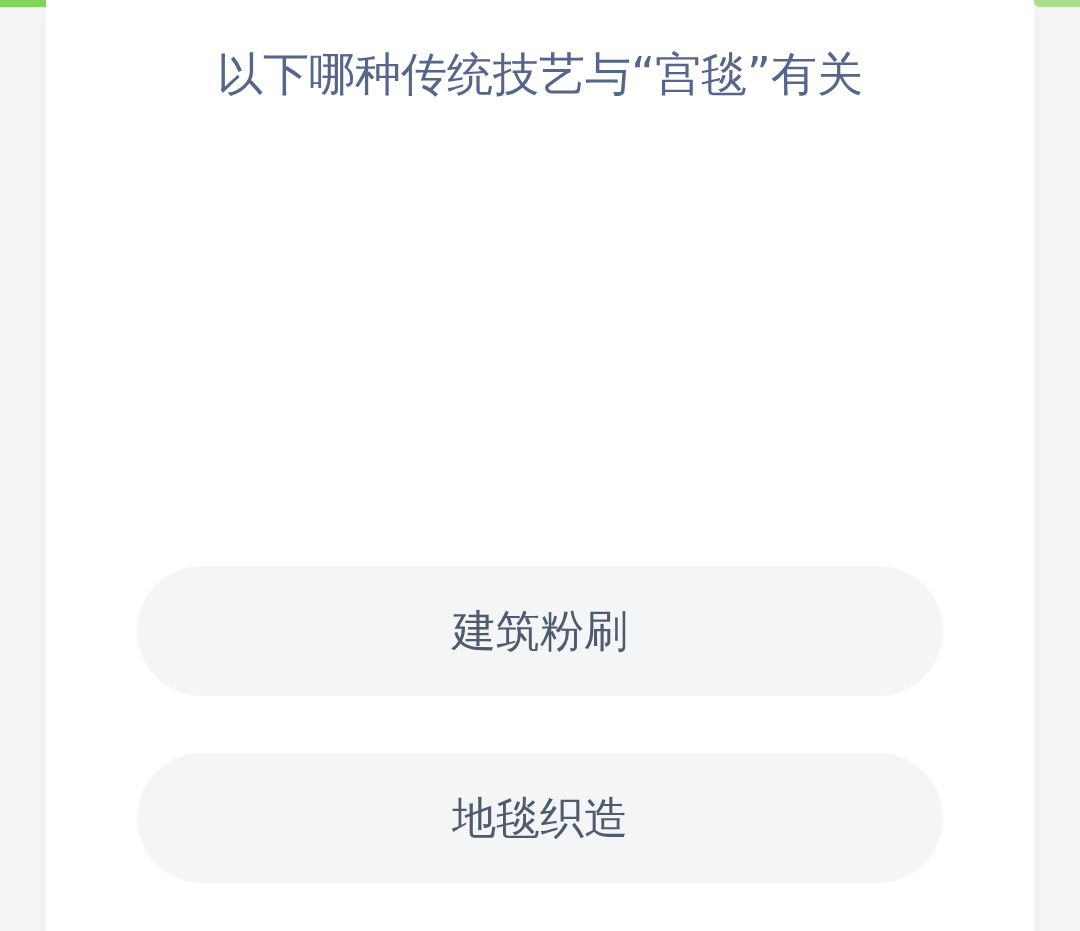 Image resolution: width=1080 pixels, height=931 pixels. I want to click on answer-option: 地毯织造, so click(540, 818).